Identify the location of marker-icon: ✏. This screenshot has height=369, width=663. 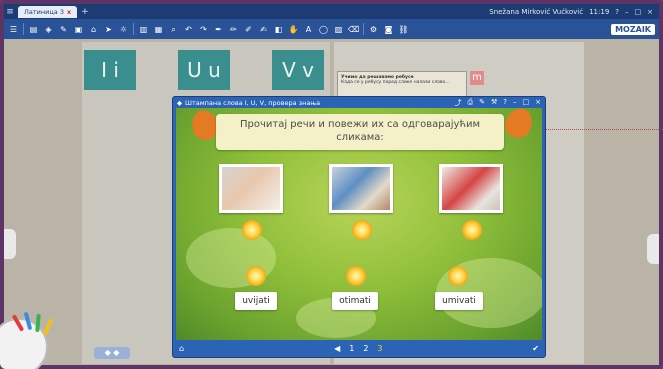
(233, 29).